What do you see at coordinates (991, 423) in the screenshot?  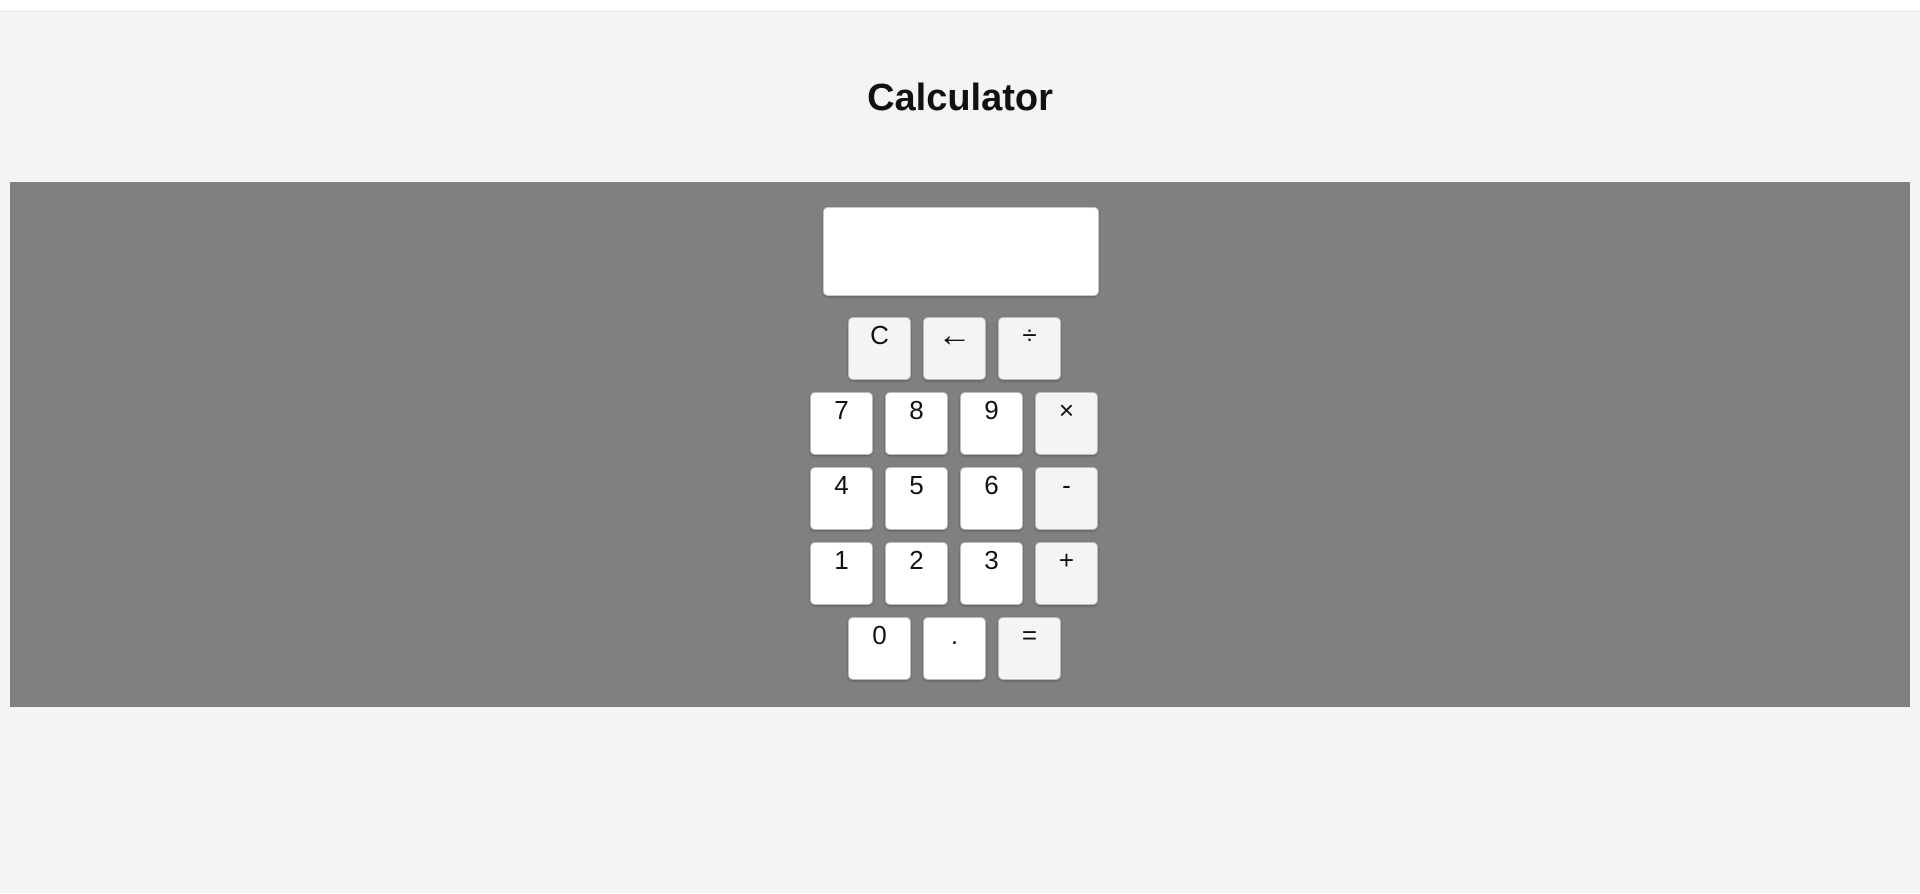 I see `digit-9-button: 9` at bounding box center [991, 423].